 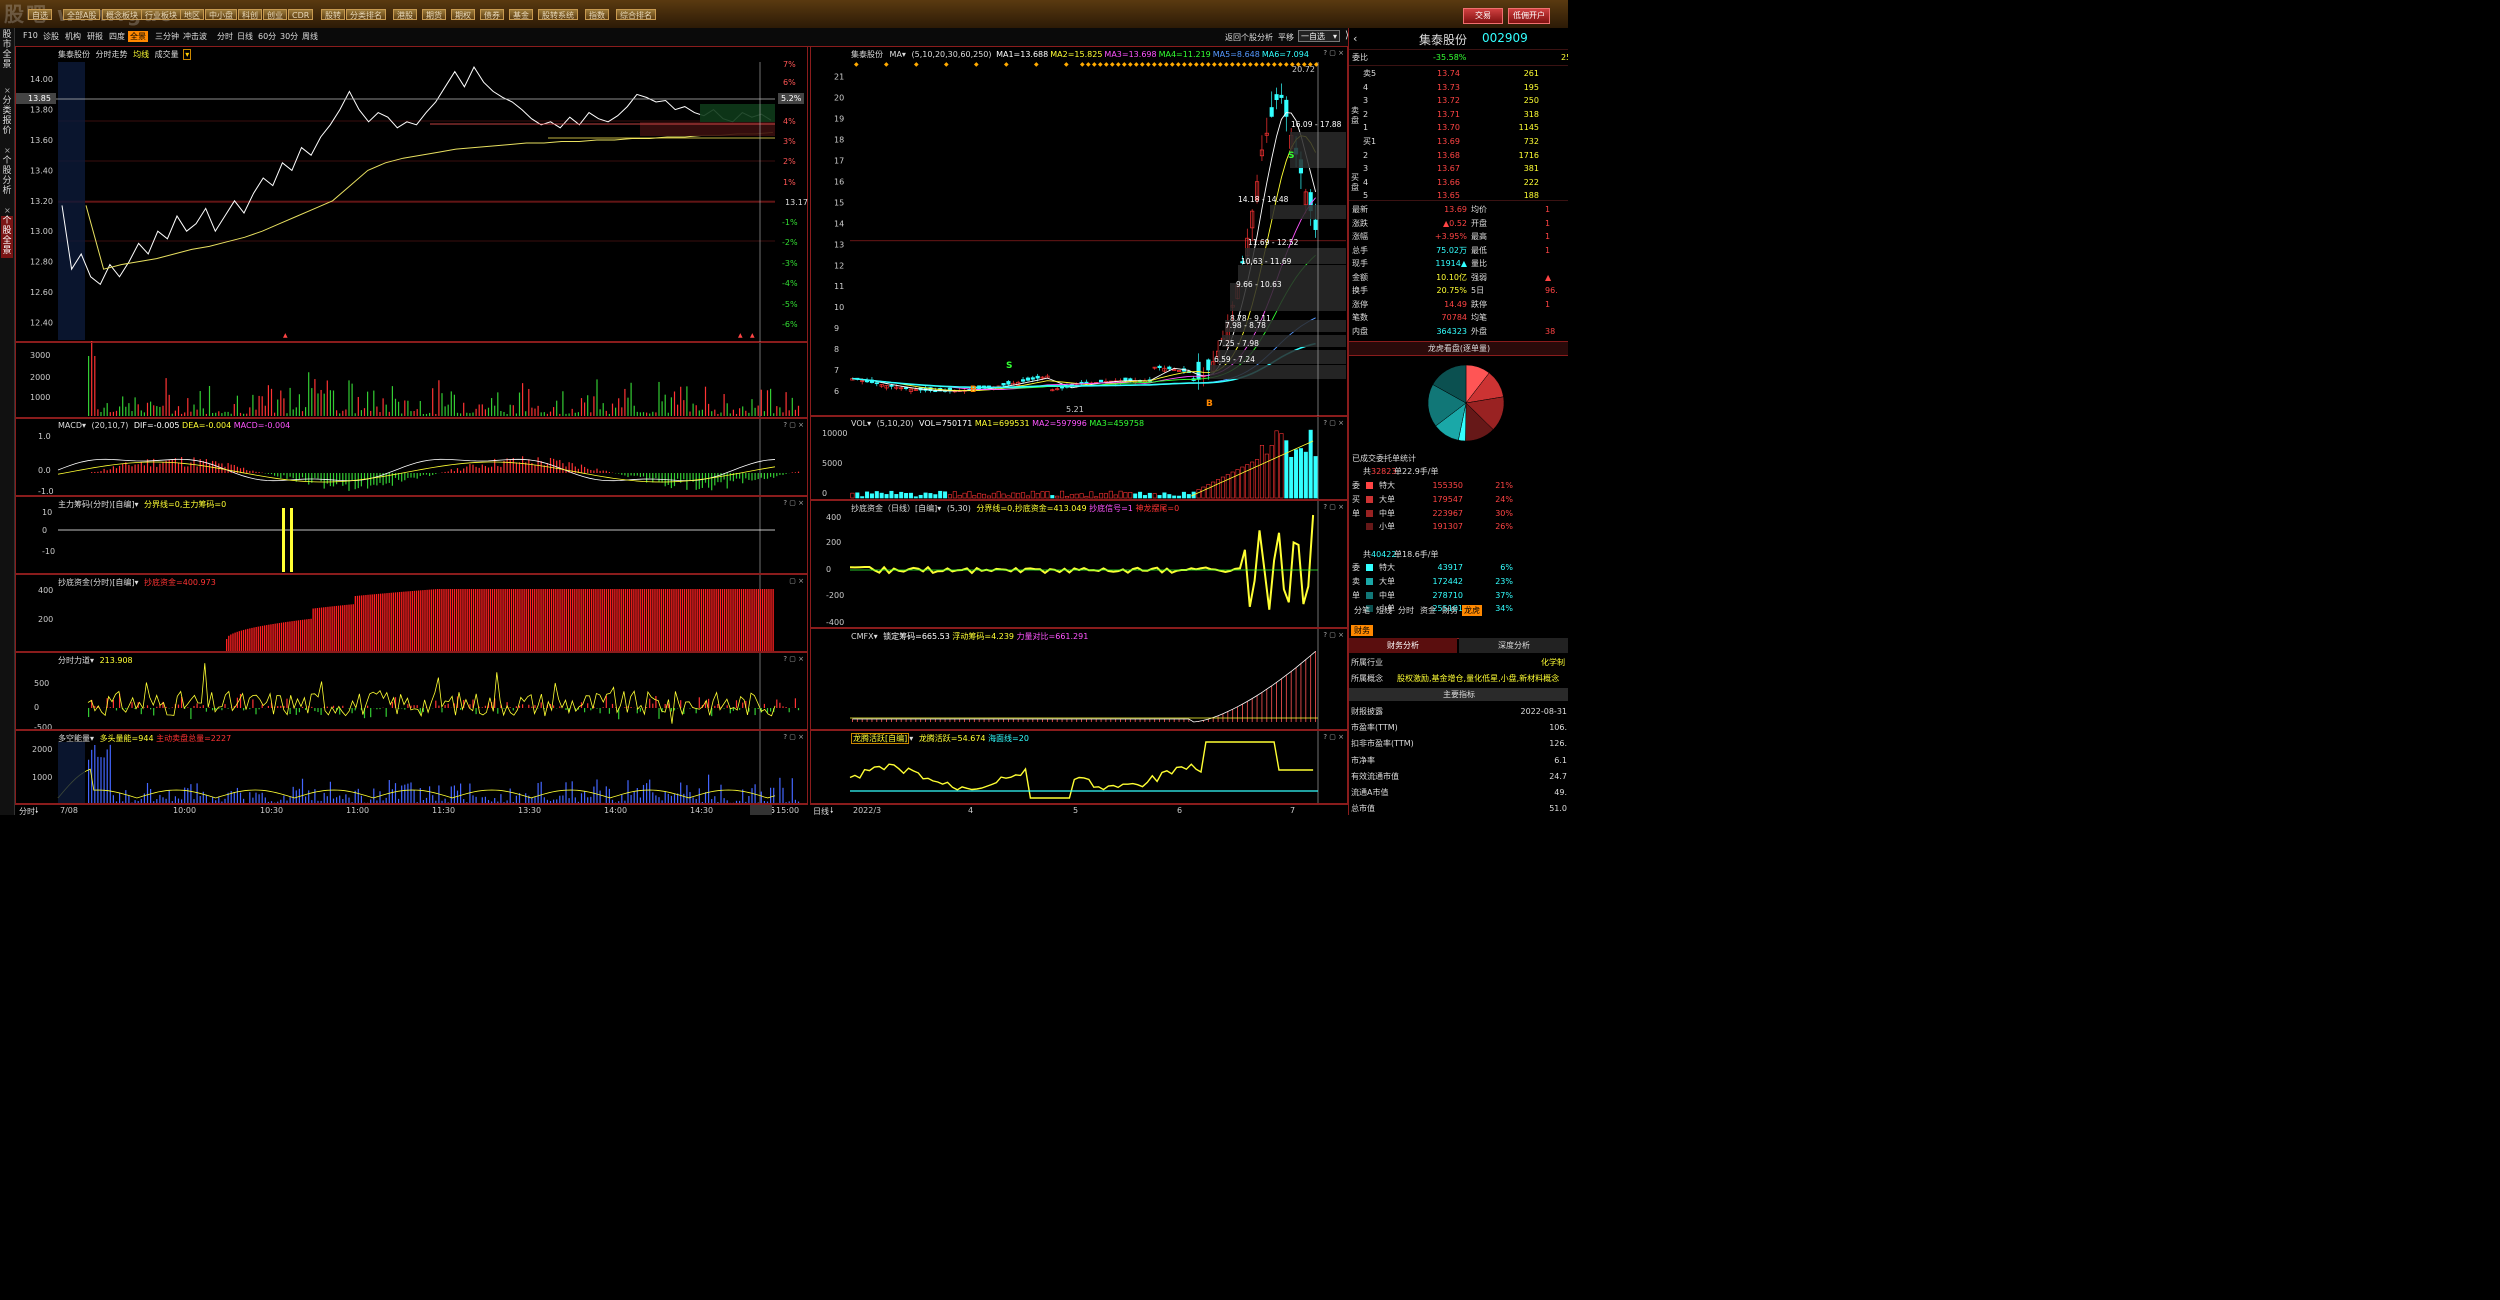 What do you see at coordinates (405, 14) in the screenshot?
I see `top-menu-item: 港股` at bounding box center [405, 14].